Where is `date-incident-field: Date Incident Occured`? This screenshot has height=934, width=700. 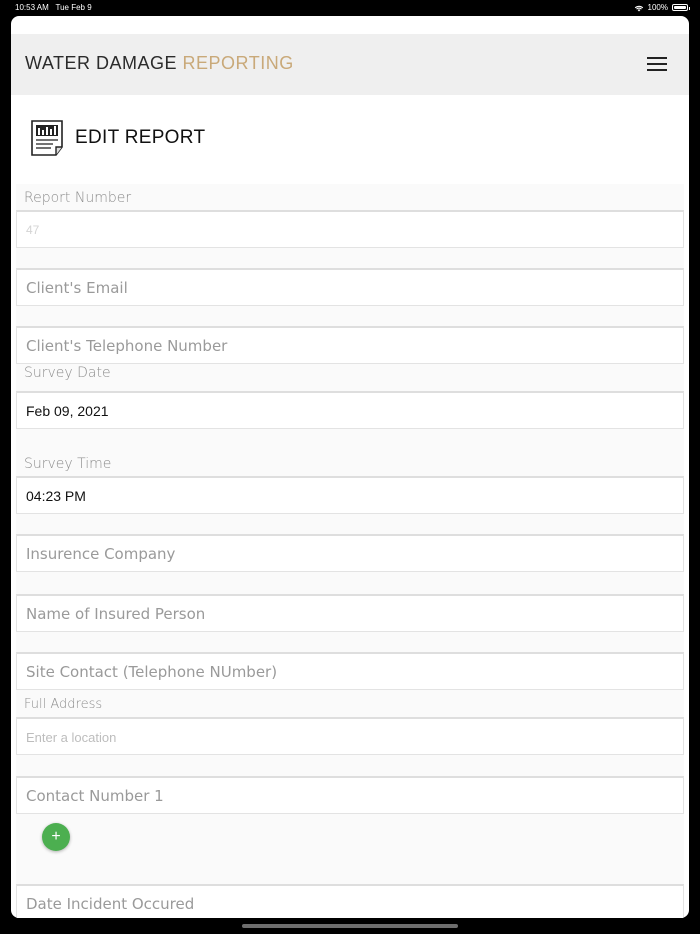 date-incident-field: Date Incident Occured is located at coordinates (350, 901).